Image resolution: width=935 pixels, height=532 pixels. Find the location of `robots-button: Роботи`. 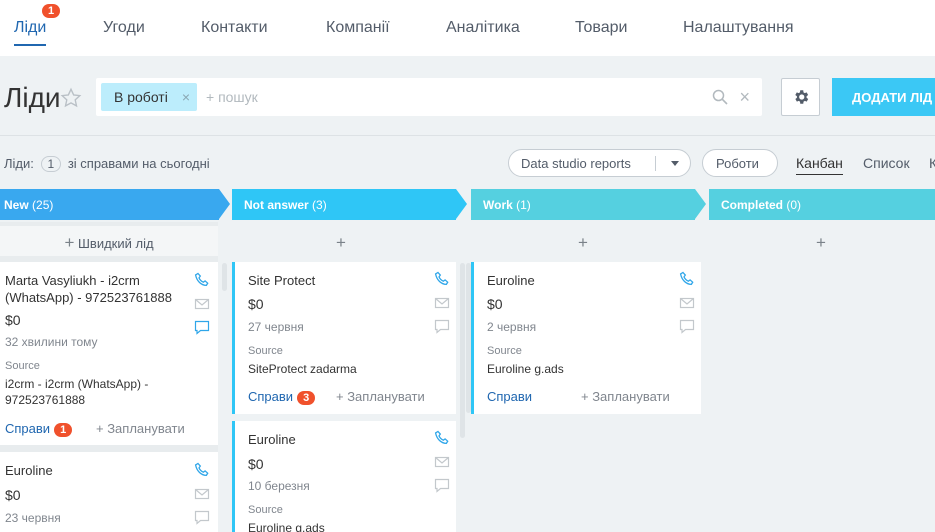

robots-button: Роботи is located at coordinates (740, 163).